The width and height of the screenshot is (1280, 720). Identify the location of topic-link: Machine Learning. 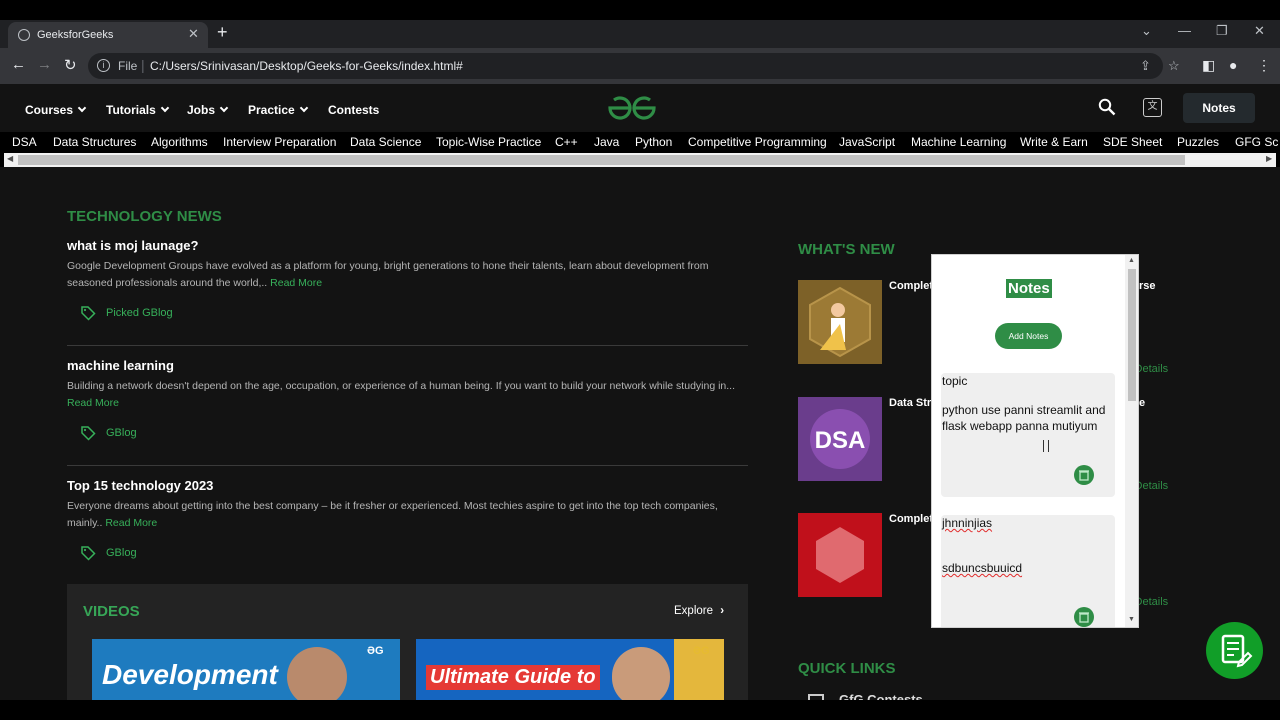
(958, 142).